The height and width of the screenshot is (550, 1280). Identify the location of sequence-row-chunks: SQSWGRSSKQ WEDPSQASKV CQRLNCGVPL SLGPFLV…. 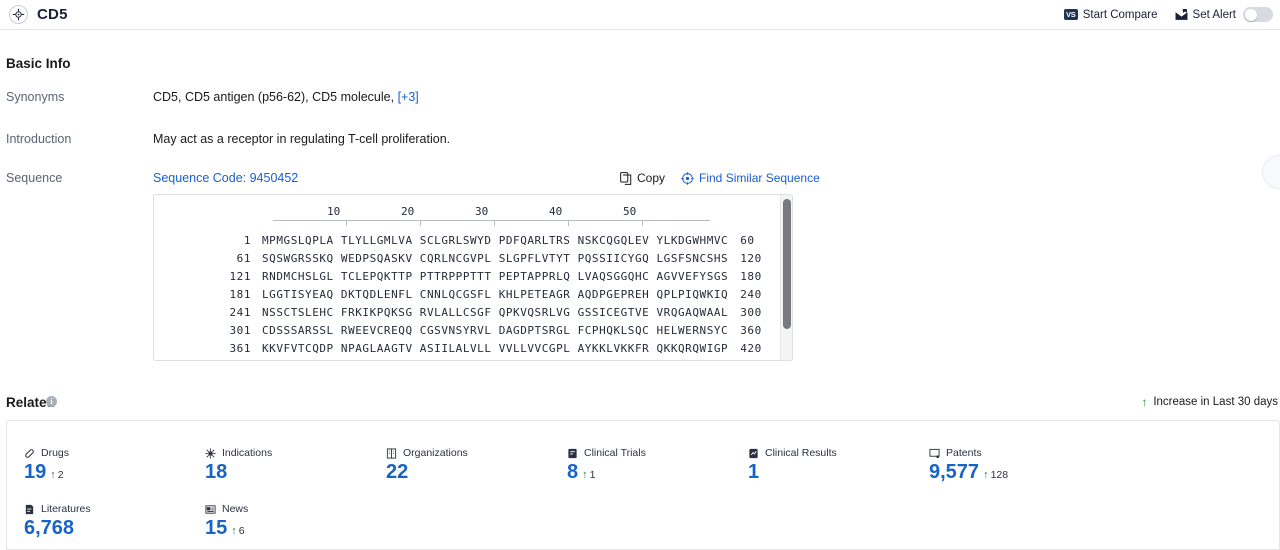
(495, 258).